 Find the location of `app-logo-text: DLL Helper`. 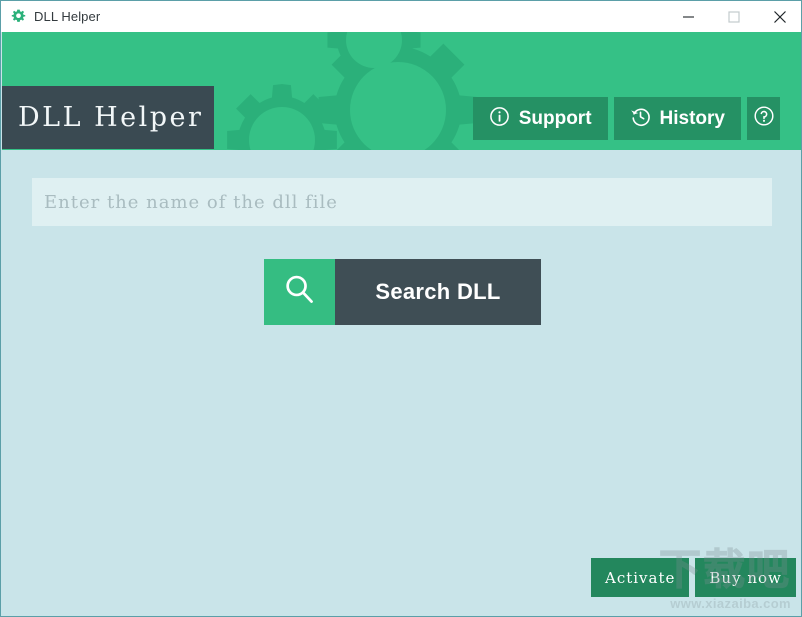

app-logo-text: DLL Helper is located at coordinates (111, 117).